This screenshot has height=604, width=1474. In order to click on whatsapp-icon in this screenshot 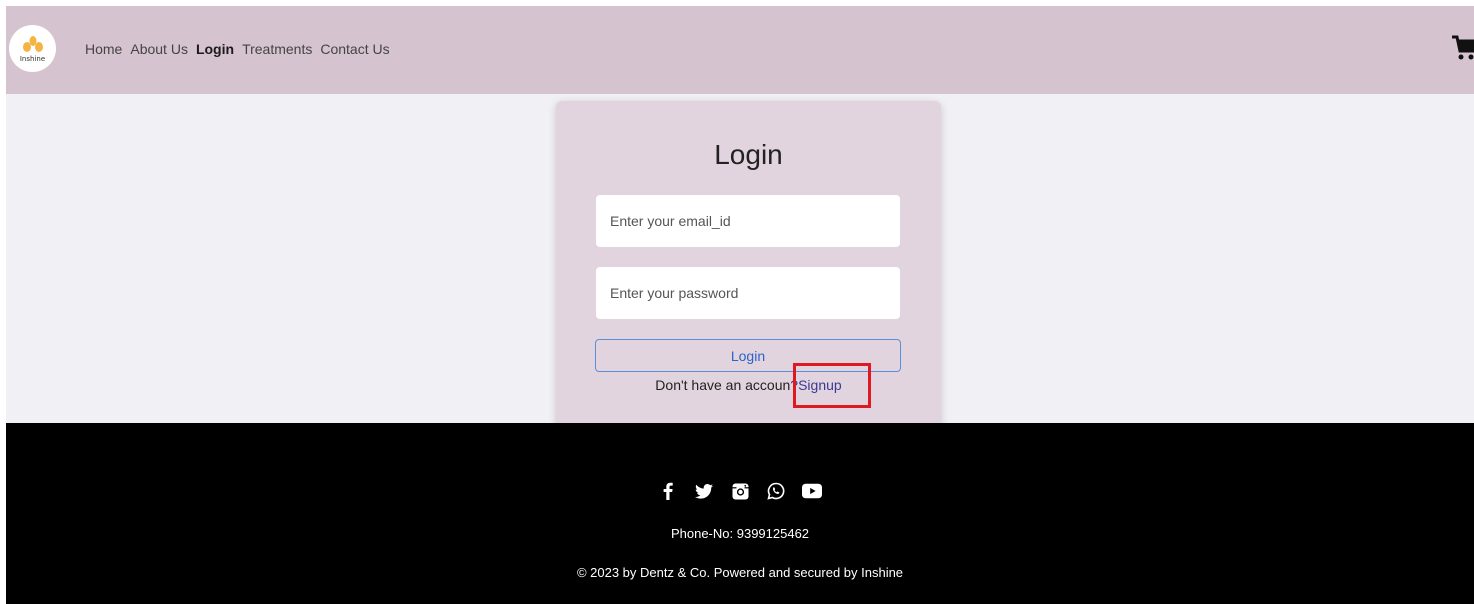, I will do `click(776, 491)`.